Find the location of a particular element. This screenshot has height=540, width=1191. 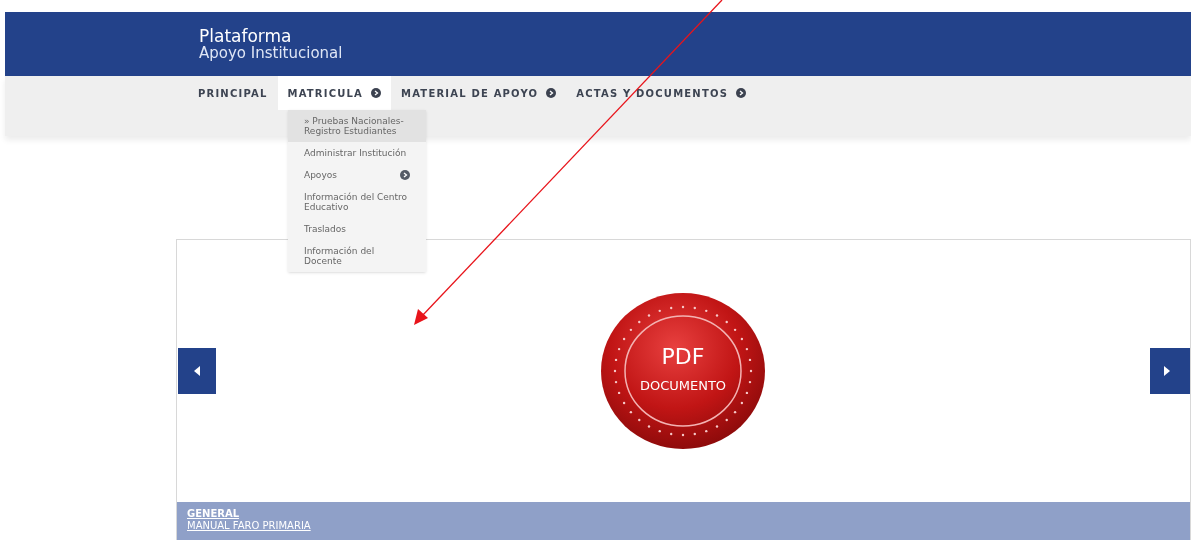

site-title: Plataforma is located at coordinates (695, 36).